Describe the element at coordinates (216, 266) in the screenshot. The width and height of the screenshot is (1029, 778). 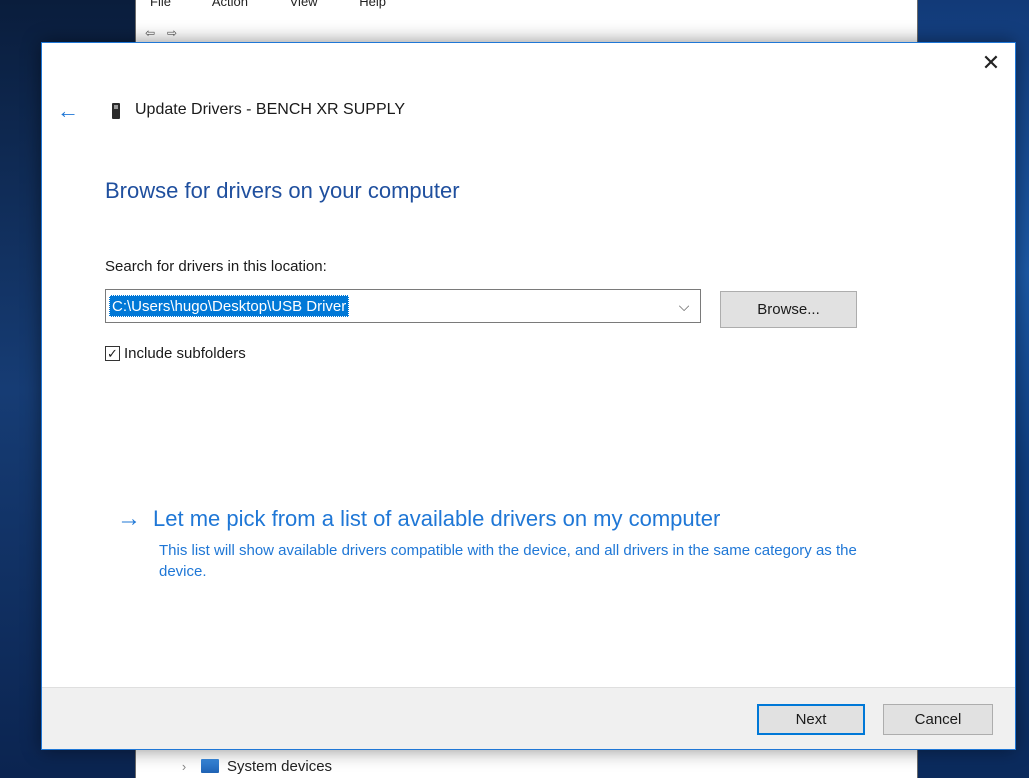
I see `search-location-label: Search for drivers in this location:` at that location.